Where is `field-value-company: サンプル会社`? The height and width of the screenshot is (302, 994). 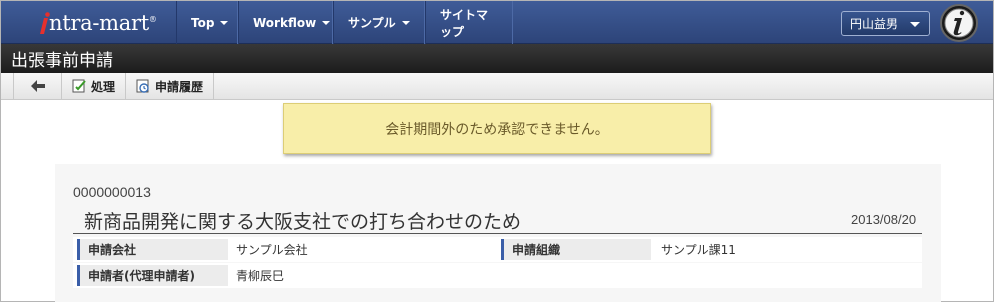
field-value-company: サンプル会社 is located at coordinates (272, 250).